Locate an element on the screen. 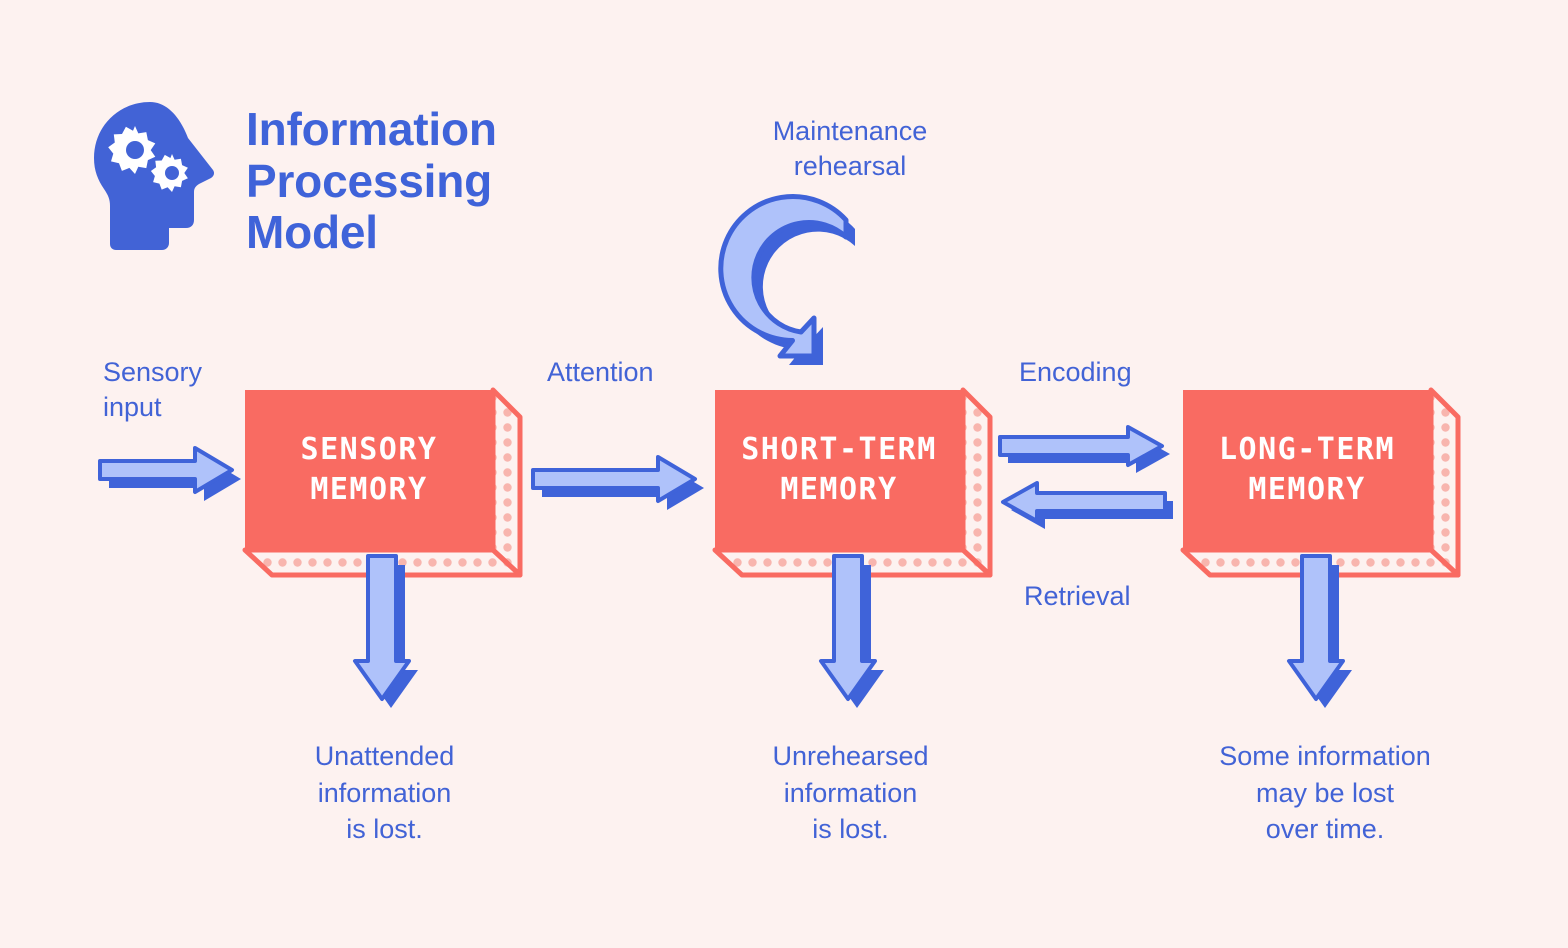  box-sensory-memory: SENSORY MEMORY is located at coordinates (382, 482).